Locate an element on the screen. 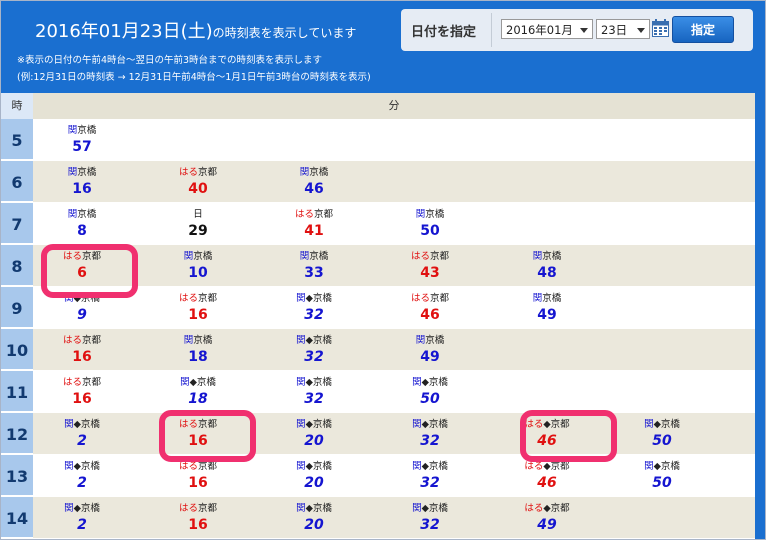 The width and height of the screenshot is (766, 540). departure-entry: 関京橋 8 is located at coordinates (82, 223).